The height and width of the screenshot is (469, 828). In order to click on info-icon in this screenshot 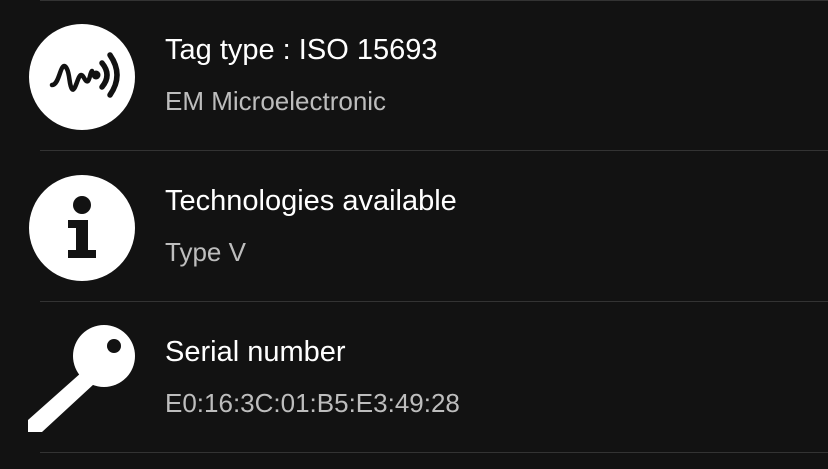, I will do `click(82, 228)`.